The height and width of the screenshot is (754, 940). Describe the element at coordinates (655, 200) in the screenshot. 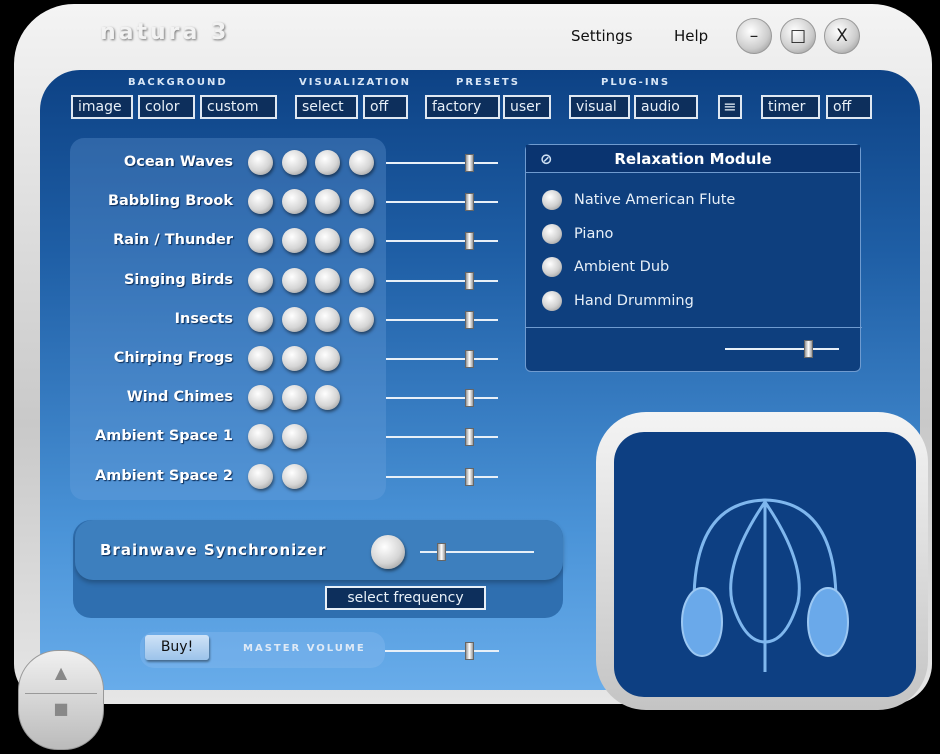

I see `relaxation-item-label: Native American Flute` at that location.